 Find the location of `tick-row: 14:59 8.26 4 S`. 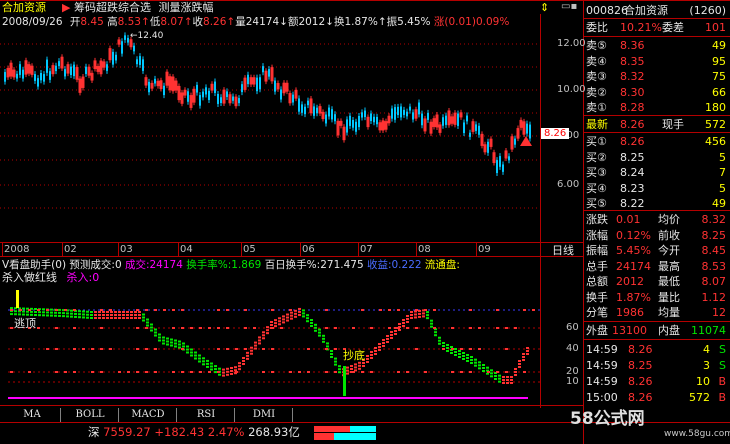

tick-row: 14:59 8.26 4 S is located at coordinates (657, 349).